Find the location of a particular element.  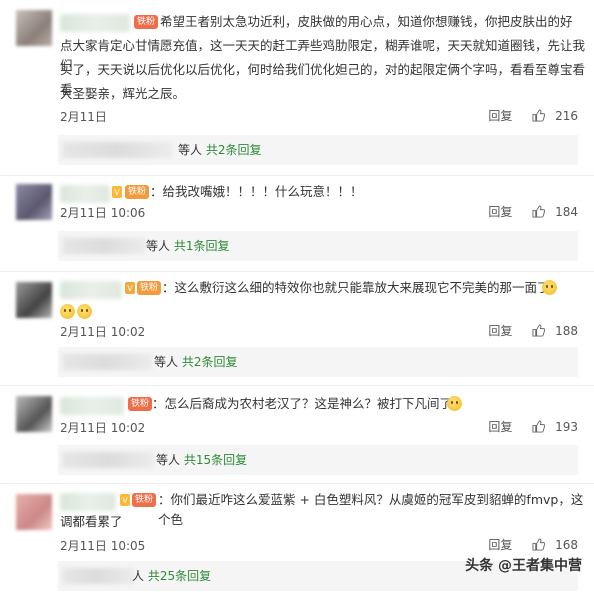

comment-actions: 回复 168 is located at coordinates (533, 544).